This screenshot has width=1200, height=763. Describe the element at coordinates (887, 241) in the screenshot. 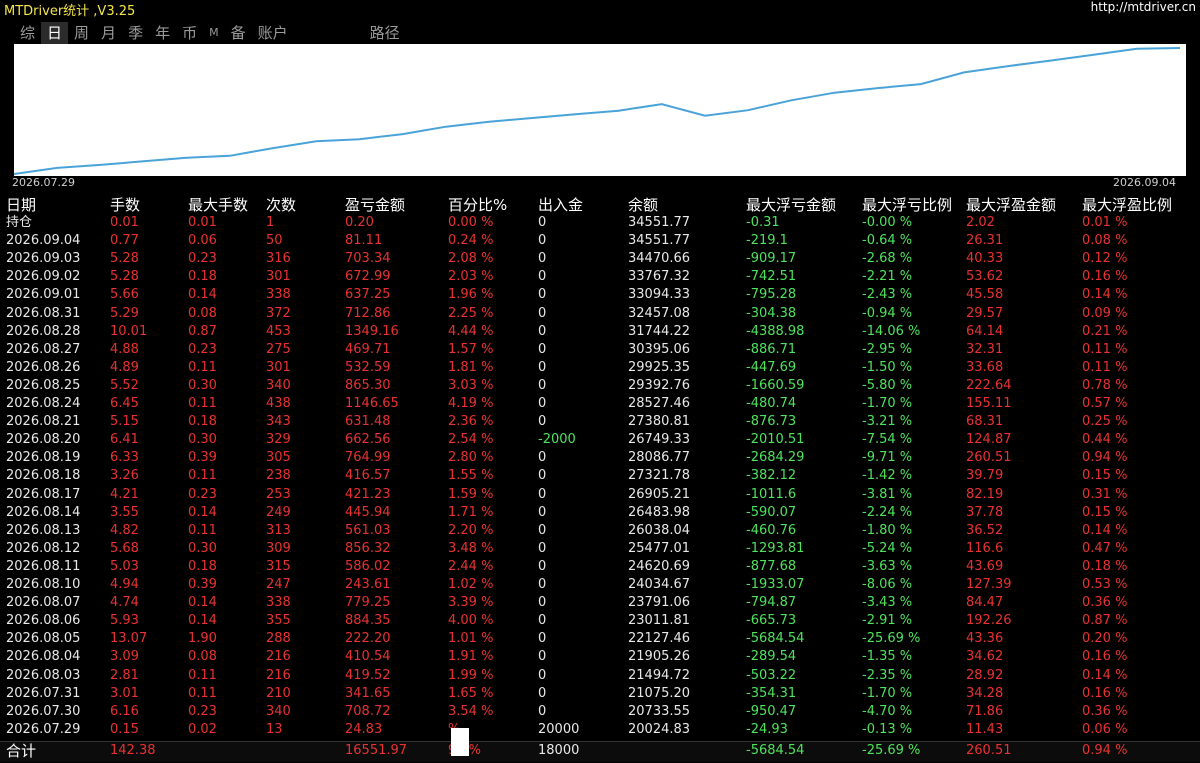

I see `cell-max-float-loss-pct: -0.64 %` at that location.